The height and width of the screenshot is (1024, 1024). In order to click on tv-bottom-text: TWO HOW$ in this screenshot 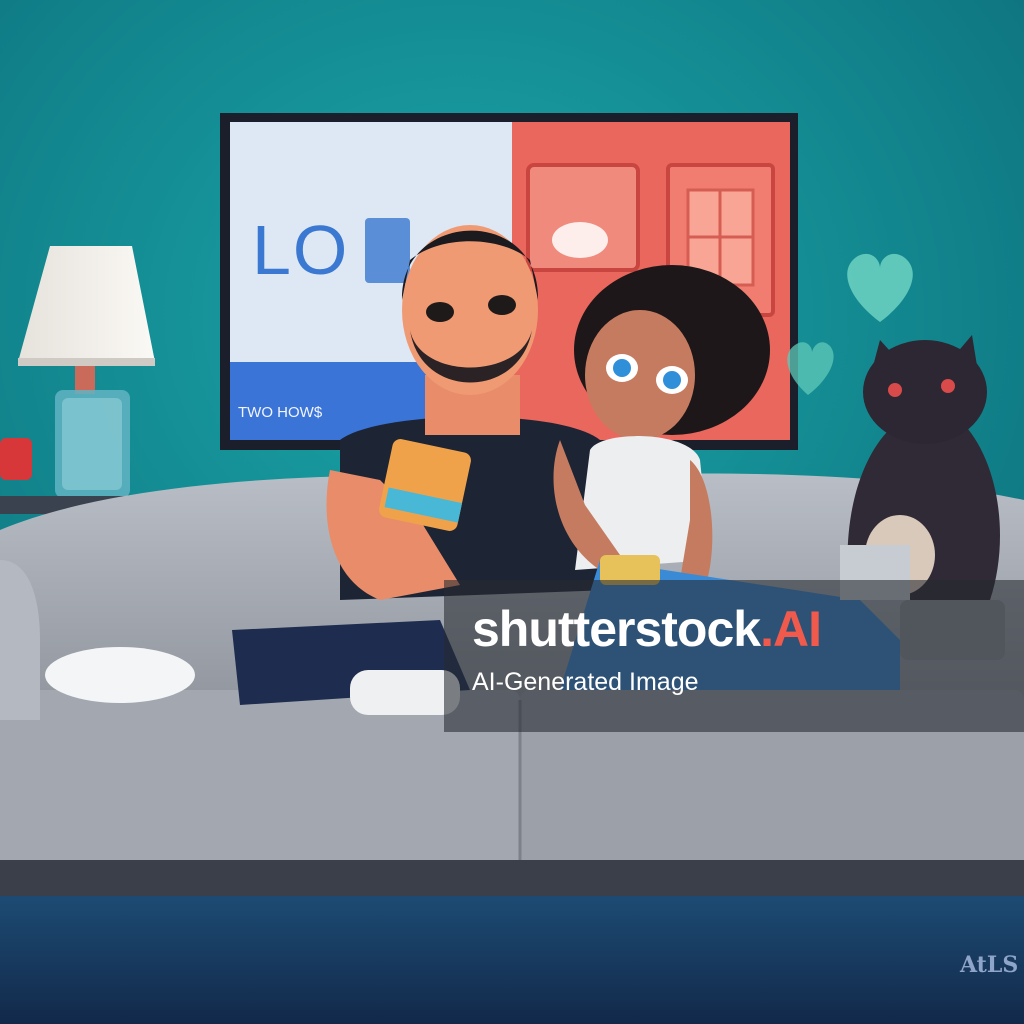, I will do `click(280, 412)`.